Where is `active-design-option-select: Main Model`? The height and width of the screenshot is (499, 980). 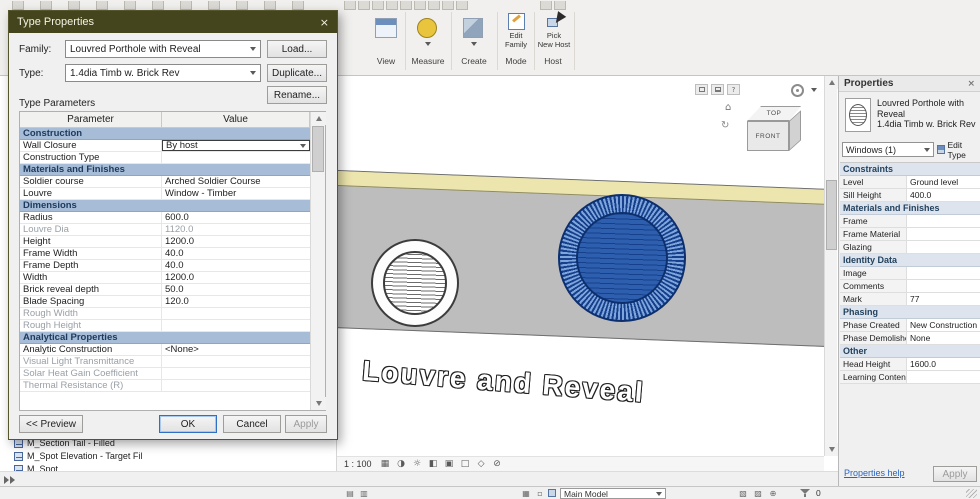
active-design-option-select: Main Model is located at coordinates (613, 493).